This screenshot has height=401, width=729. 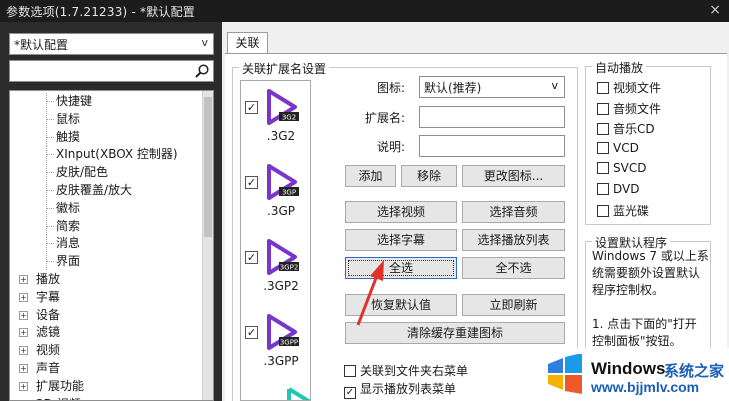 I want to click on clear-cache-button: 清除缓存重建图标, so click(x=455, y=333).